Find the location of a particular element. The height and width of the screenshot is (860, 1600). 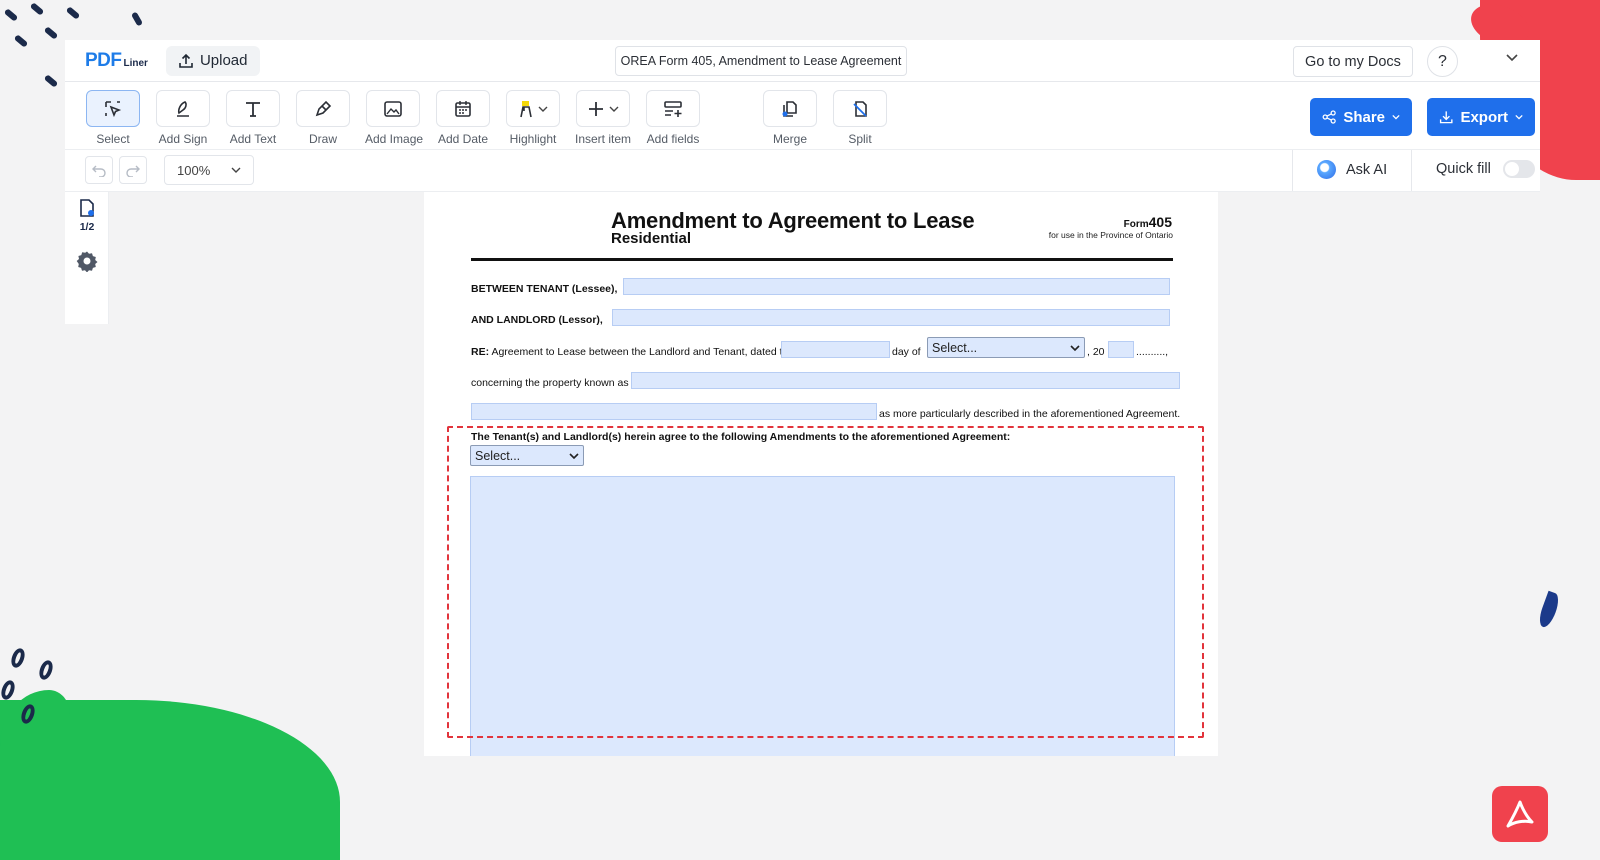

redo-button is located at coordinates (133, 170).